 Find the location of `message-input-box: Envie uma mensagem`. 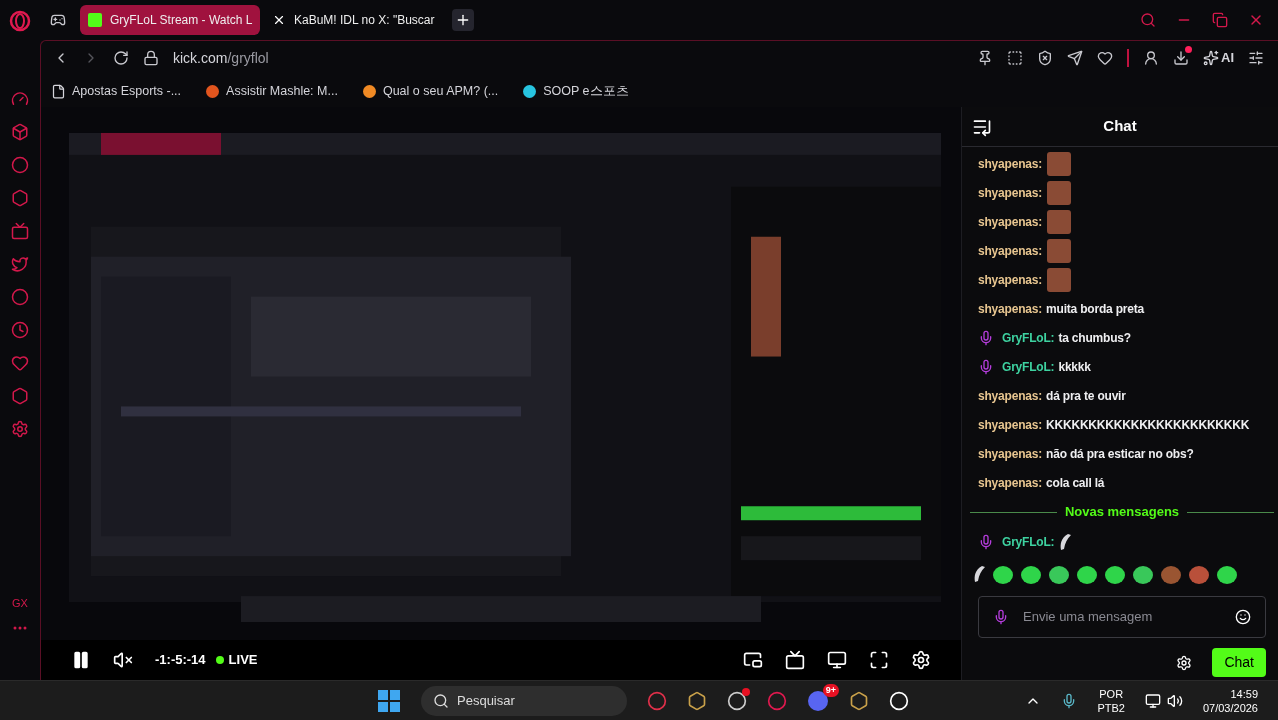

message-input-box: Envie uma mensagem is located at coordinates (1122, 617).